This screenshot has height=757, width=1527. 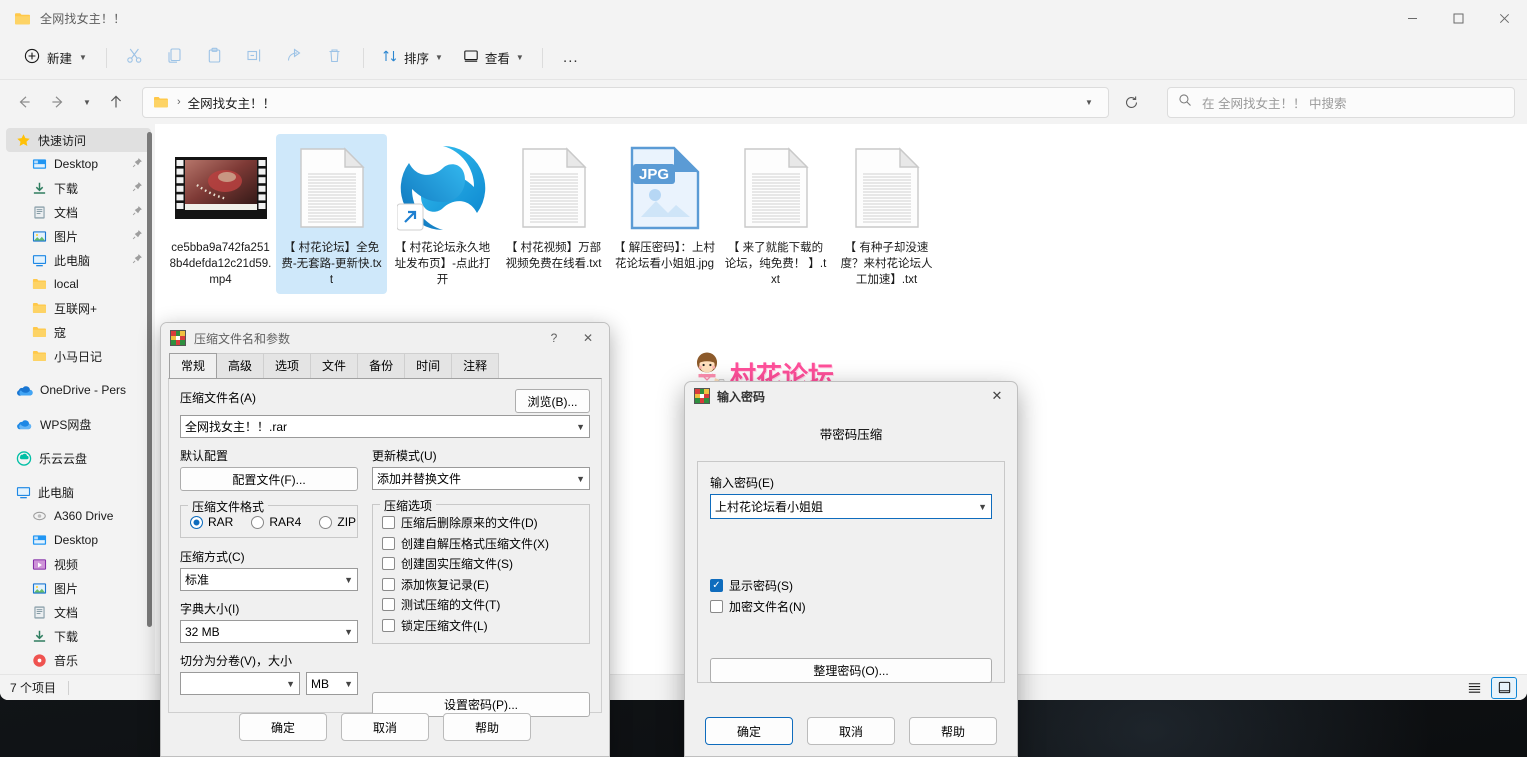 What do you see at coordinates (78, 516) in the screenshot?
I see `sidebar-item-a360-drive: A360 Drive` at bounding box center [78, 516].